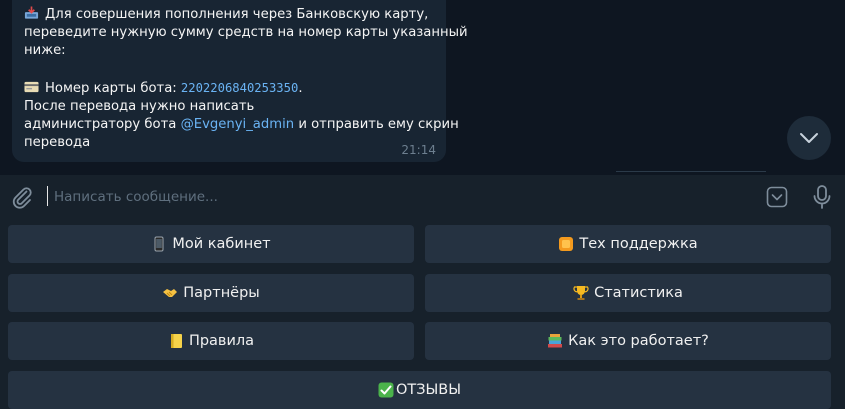 Image resolution: width=845 pixels, height=409 pixels. What do you see at coordinates (555, 341) in the screenshot?
I see `books-icon` at bounding box center [555, 341].